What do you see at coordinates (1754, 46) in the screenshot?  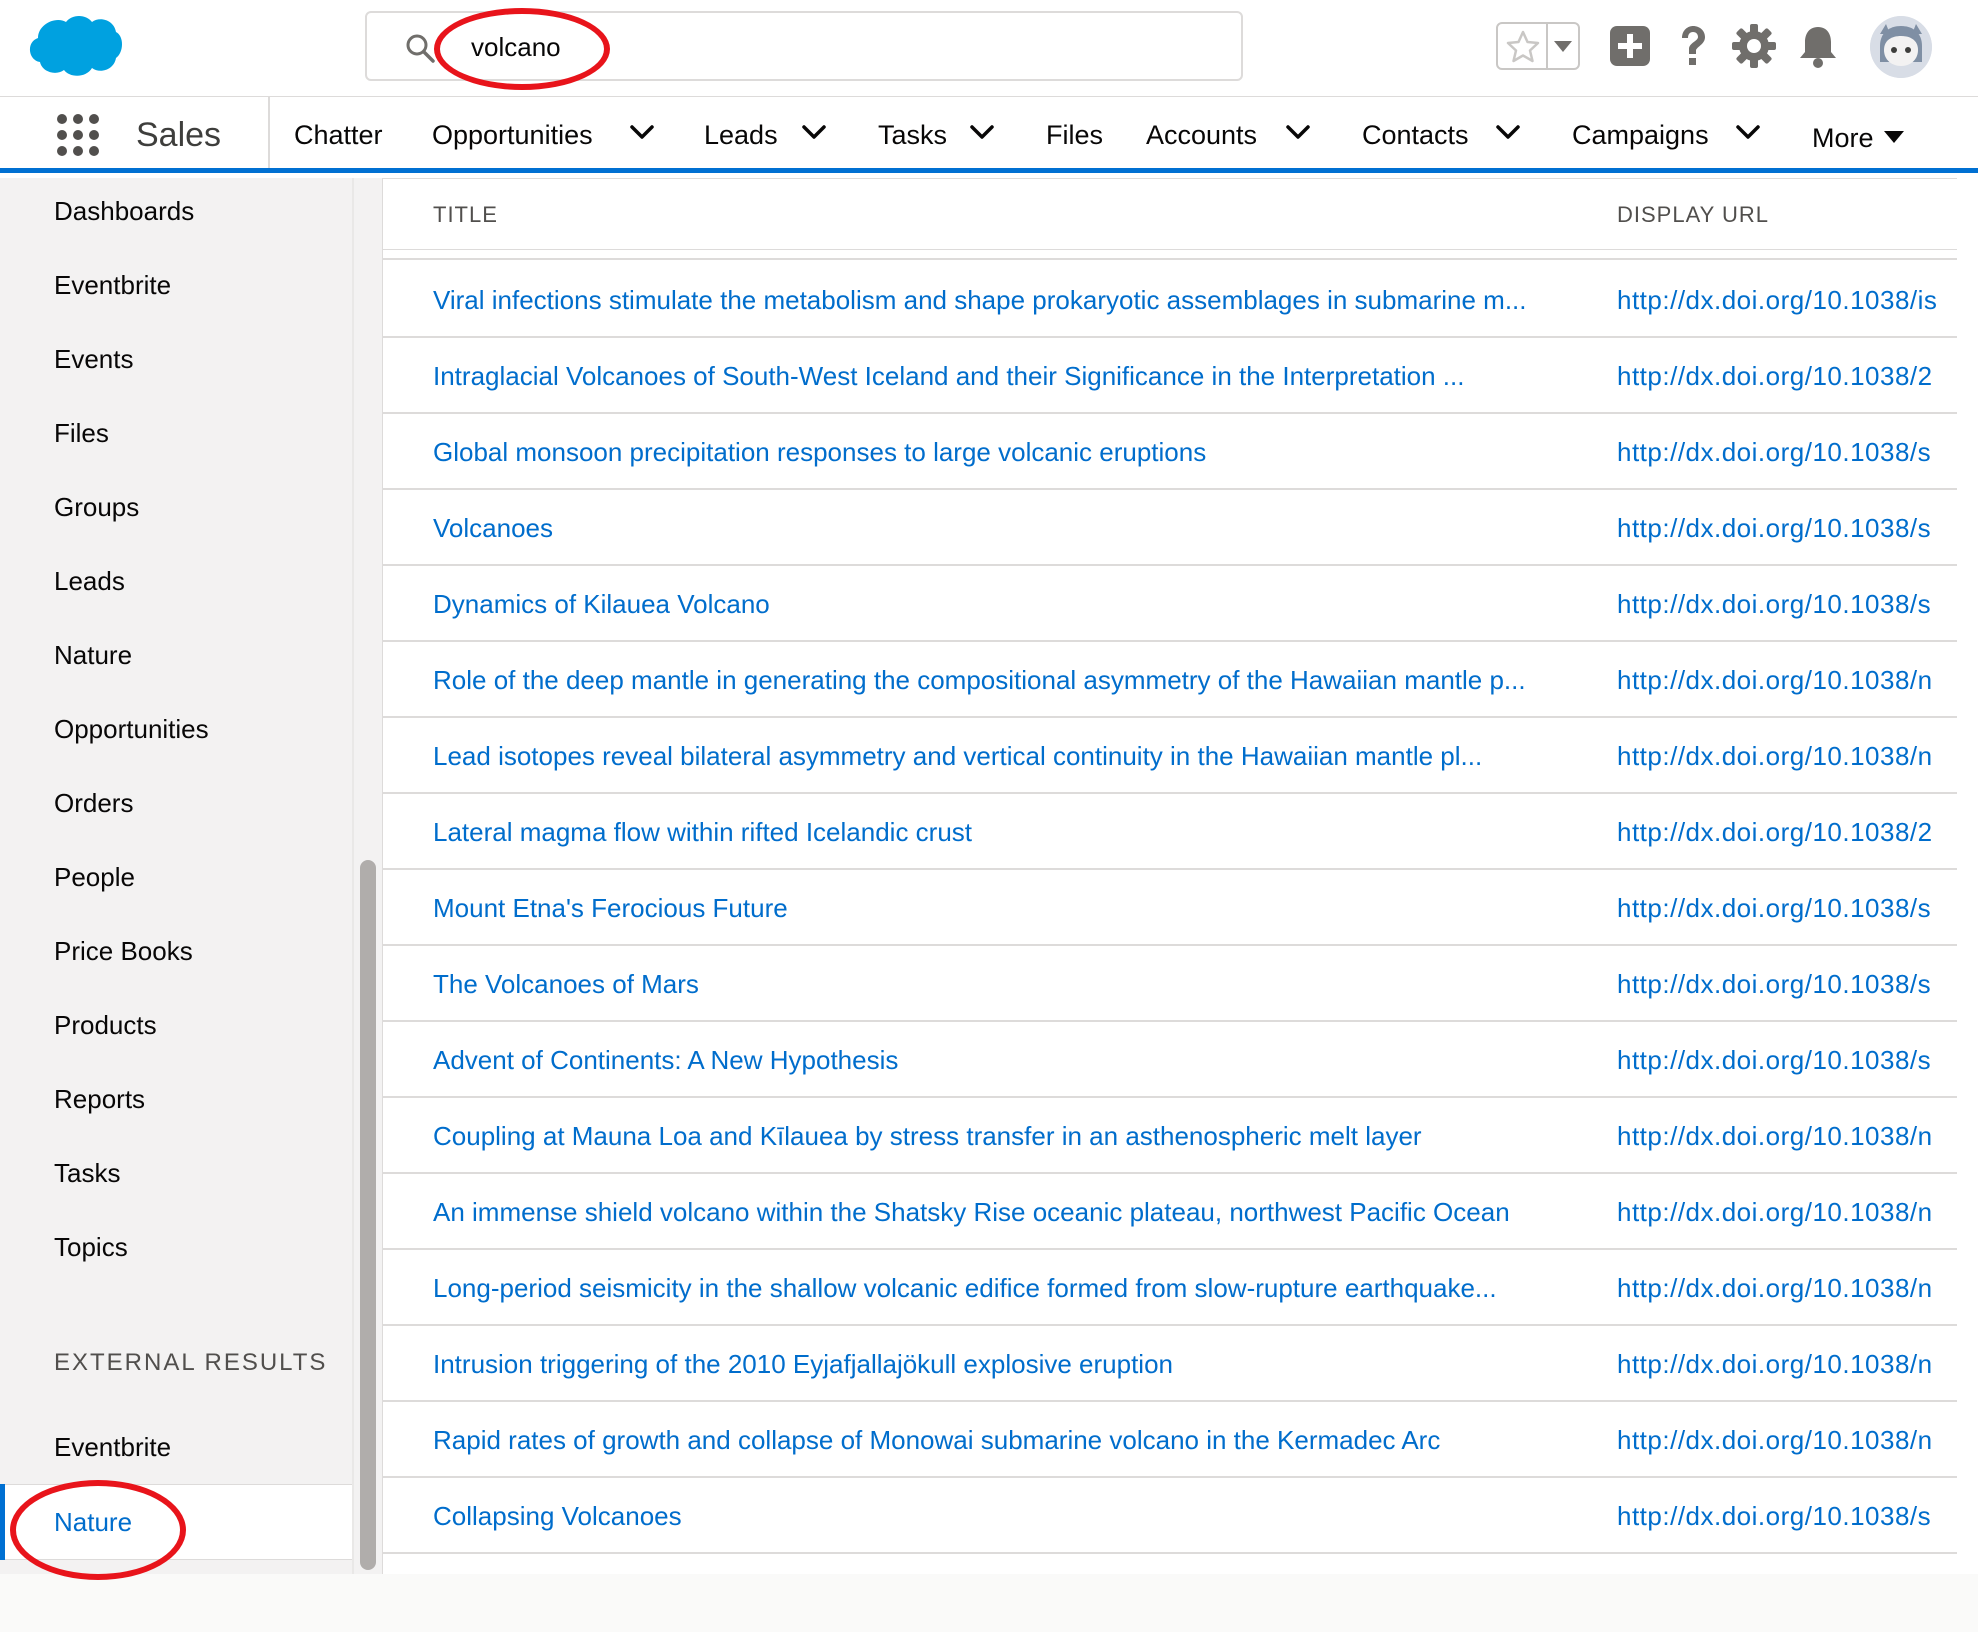 I see `gear-icon` at bounding box center [1754, 46].